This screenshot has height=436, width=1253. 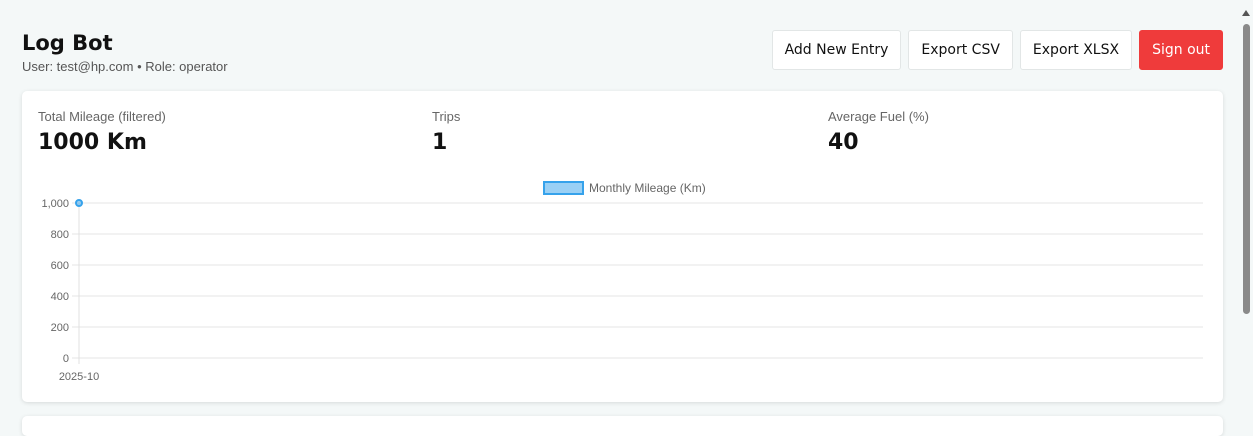 I want to click on y-tick-label: 200, so click(x=60, y=328).